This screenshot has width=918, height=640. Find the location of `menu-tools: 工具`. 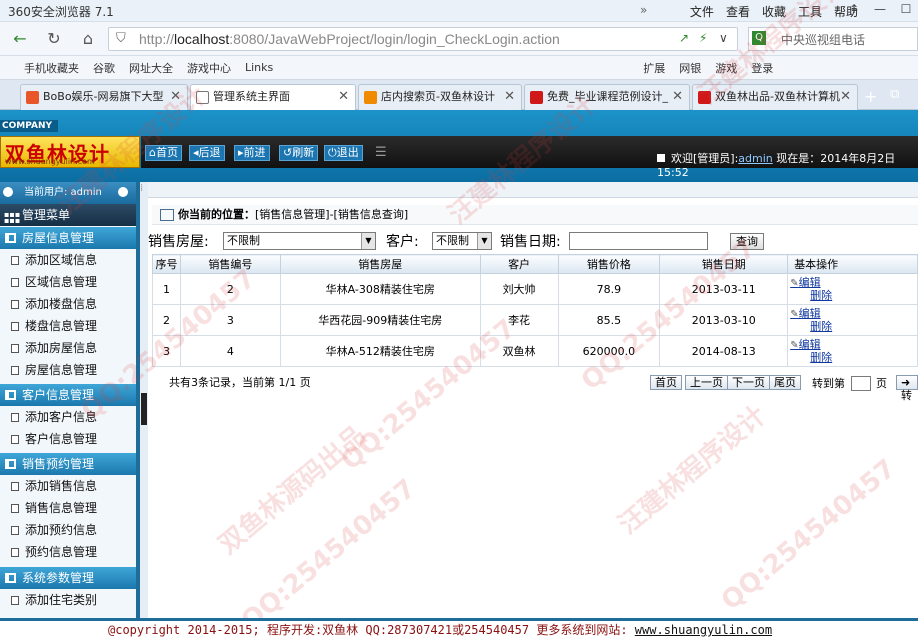

menu-tools: 工具 is located at coordinates (810, 11).